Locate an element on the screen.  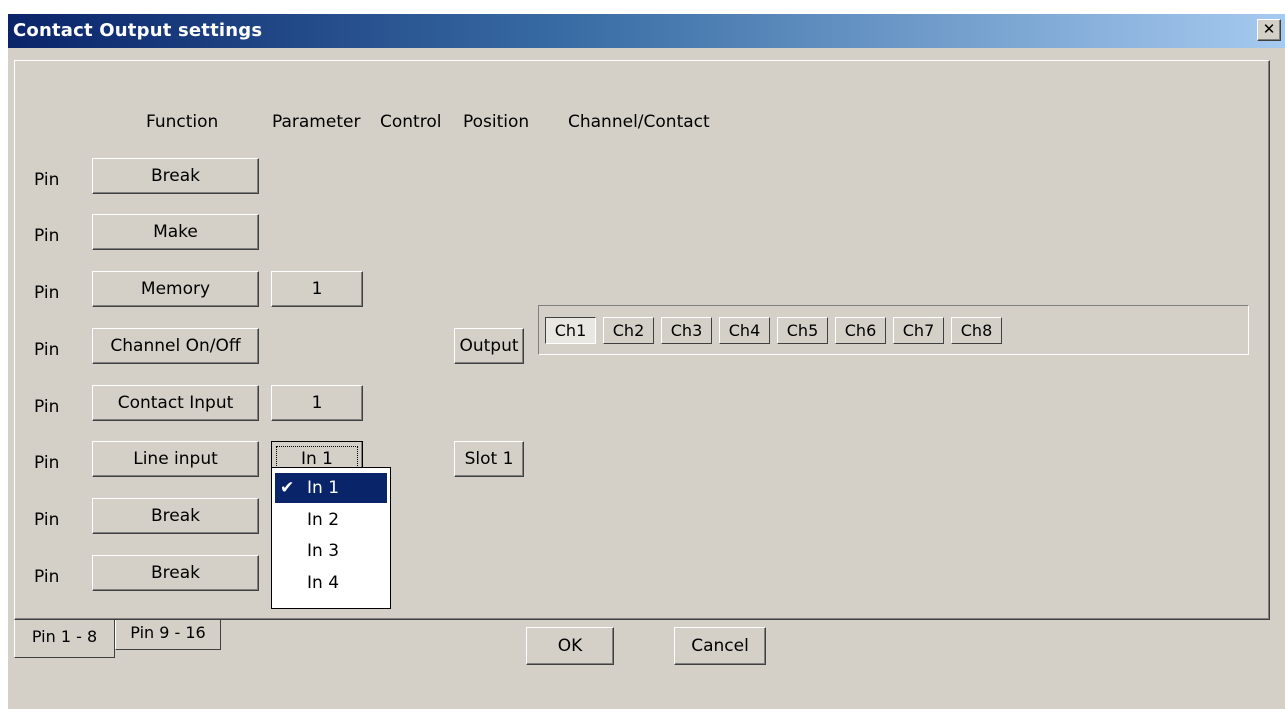
channel-button-ch6: Ch6 is located at coordinates (860, 330).